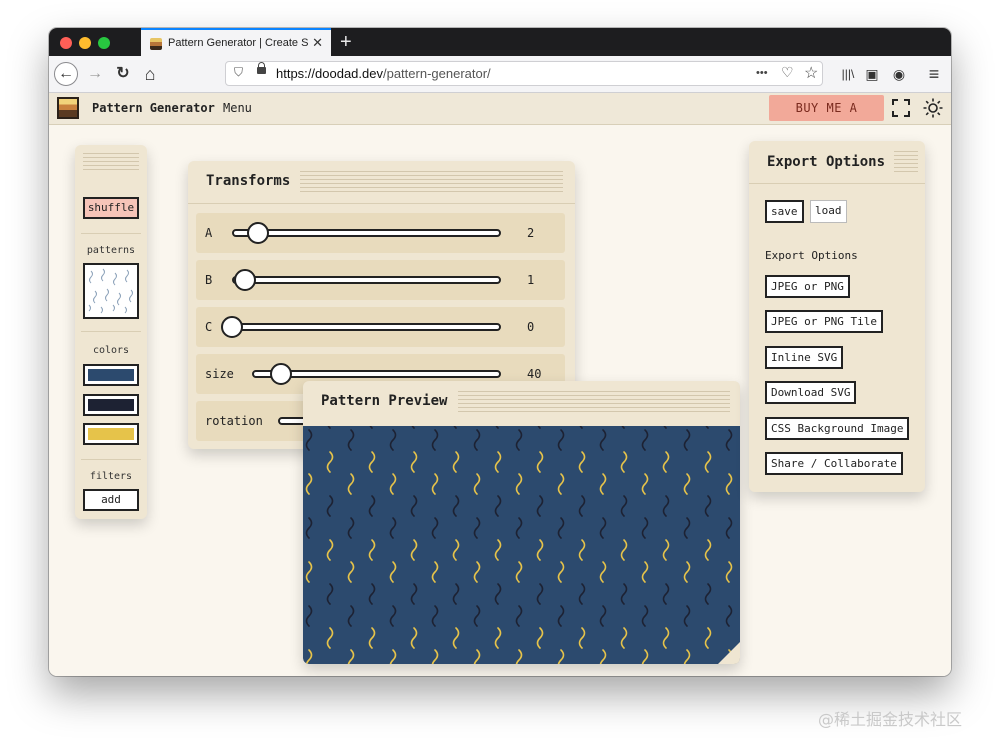  Describe the element at coordinates (104, 43) in the screenshot. I see `zoom-window-dot` at that location.